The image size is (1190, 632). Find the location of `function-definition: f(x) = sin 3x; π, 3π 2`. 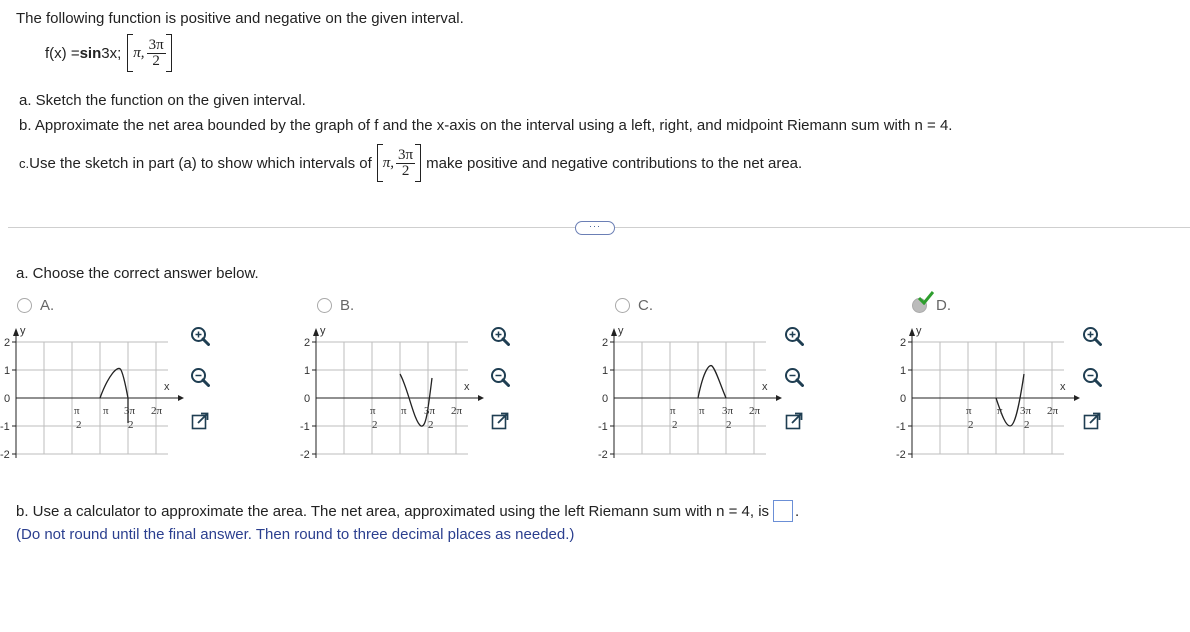

function-definition: f(x) = sin 3x; π, 3π 2 is located at coordinates (108, 53).